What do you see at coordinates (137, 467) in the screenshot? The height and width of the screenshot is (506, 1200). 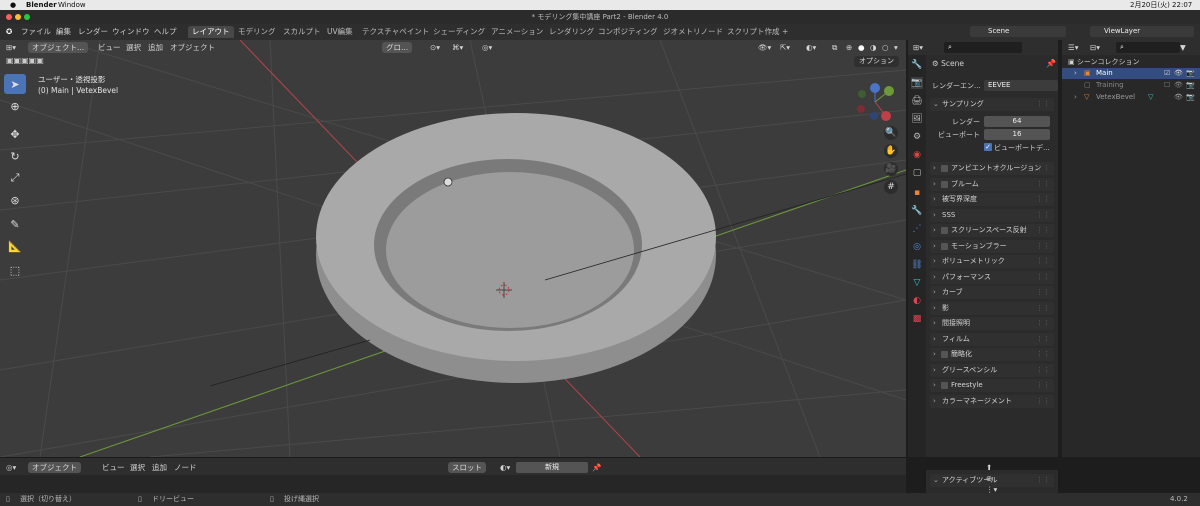 I see `footer-select-menu: 選択` at bounding box center [137, 467].